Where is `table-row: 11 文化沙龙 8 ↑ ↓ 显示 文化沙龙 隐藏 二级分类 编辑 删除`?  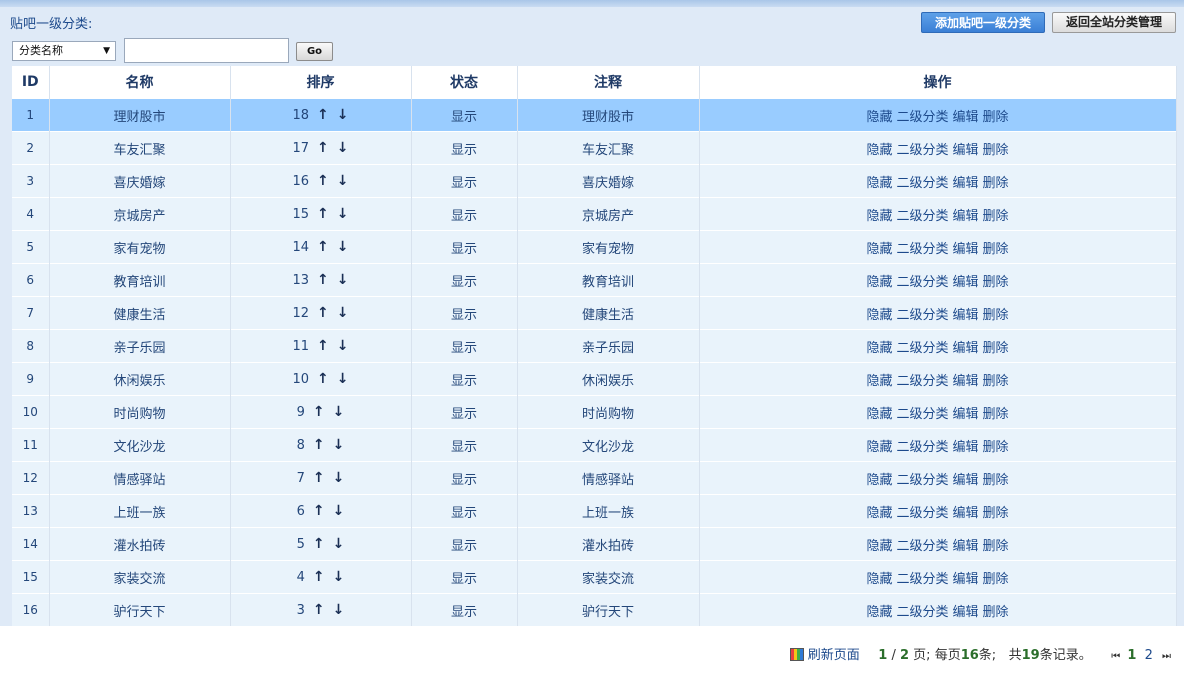
table-row: 11 文化沙龙 8 ↑ ↓ 显示 文化沙龙 隐藏 二级分类 编辑 删除 is located at coordinates (594, 445).